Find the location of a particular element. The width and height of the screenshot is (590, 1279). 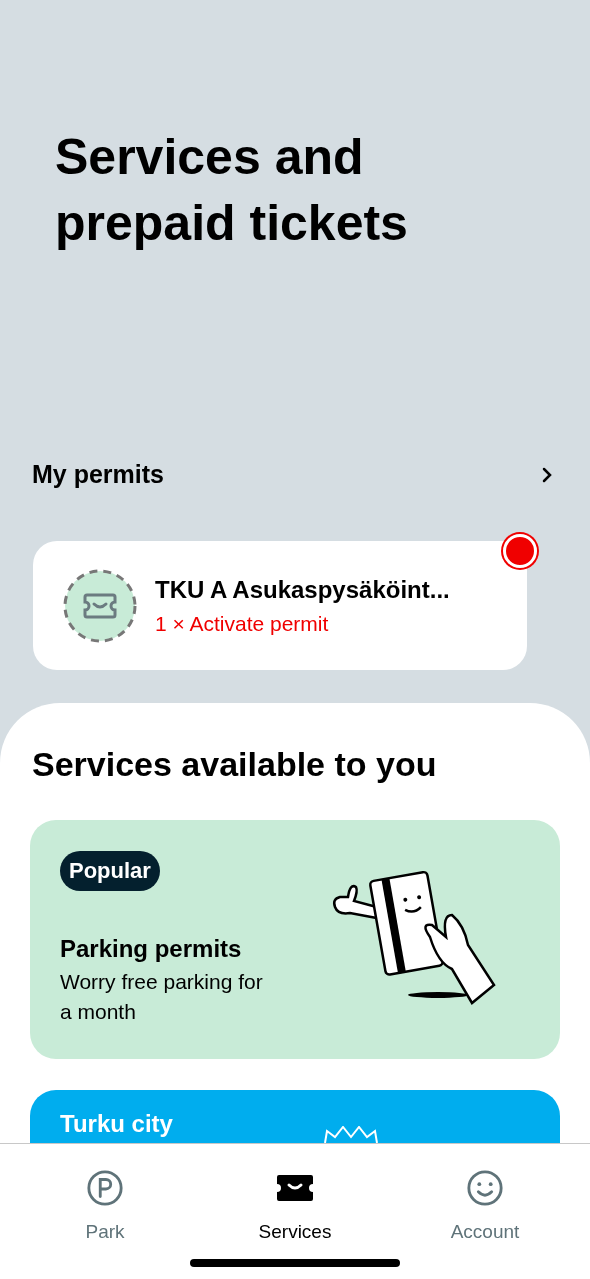

smiley-icon is located at coordinates (485, 1188).